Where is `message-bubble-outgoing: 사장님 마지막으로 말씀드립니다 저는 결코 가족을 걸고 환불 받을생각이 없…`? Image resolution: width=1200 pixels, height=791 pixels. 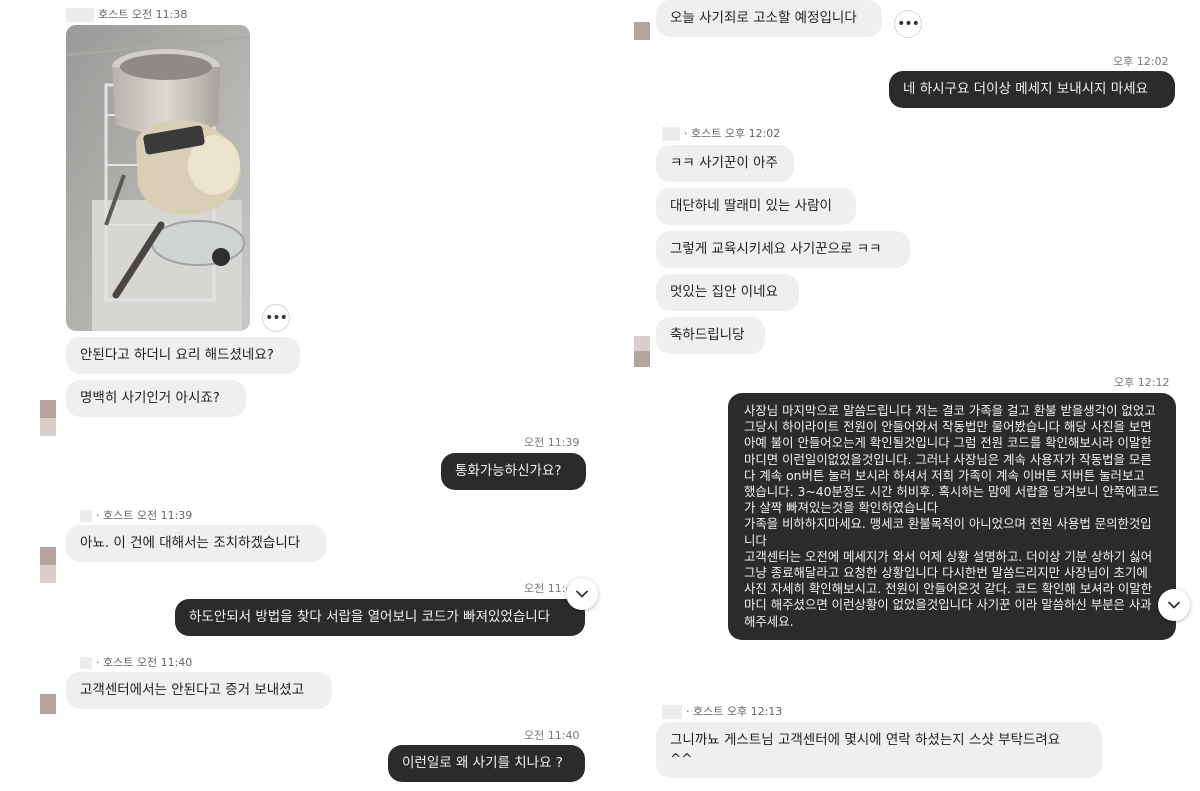
message-bubble-outgoing: 사장님 마지막으로 말씀드립니다 저는 결코 가족을 걸고 환불 받을생각이 없… is located at coordinates (952, 516).